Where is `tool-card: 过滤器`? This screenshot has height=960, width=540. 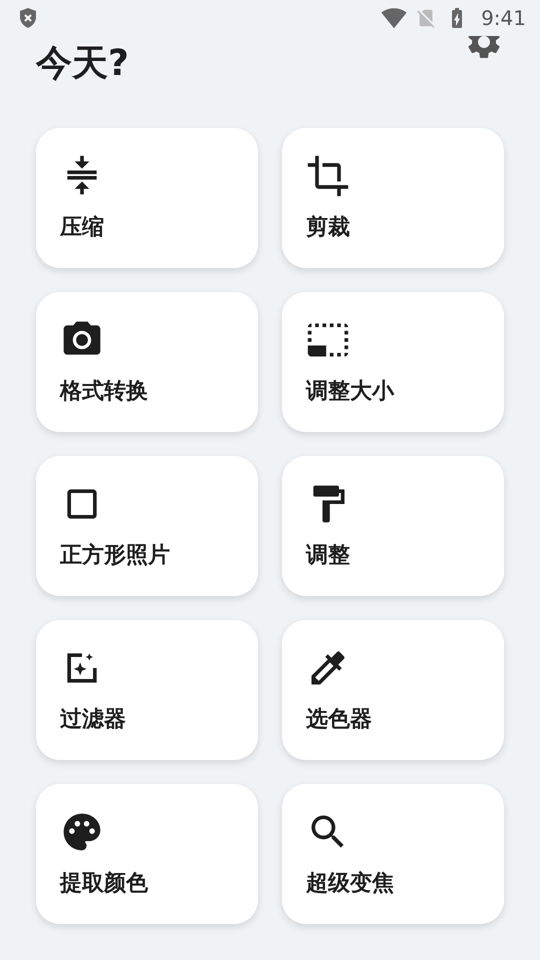 tool-card: 过滤器 is located at coordinates (147, 690).